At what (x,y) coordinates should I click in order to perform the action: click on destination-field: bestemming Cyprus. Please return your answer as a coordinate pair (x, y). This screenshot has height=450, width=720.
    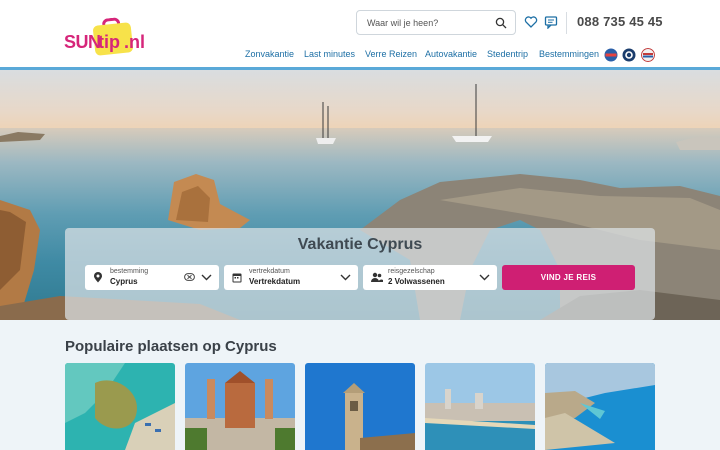
    Looking at the image, I should click on (152, 277).